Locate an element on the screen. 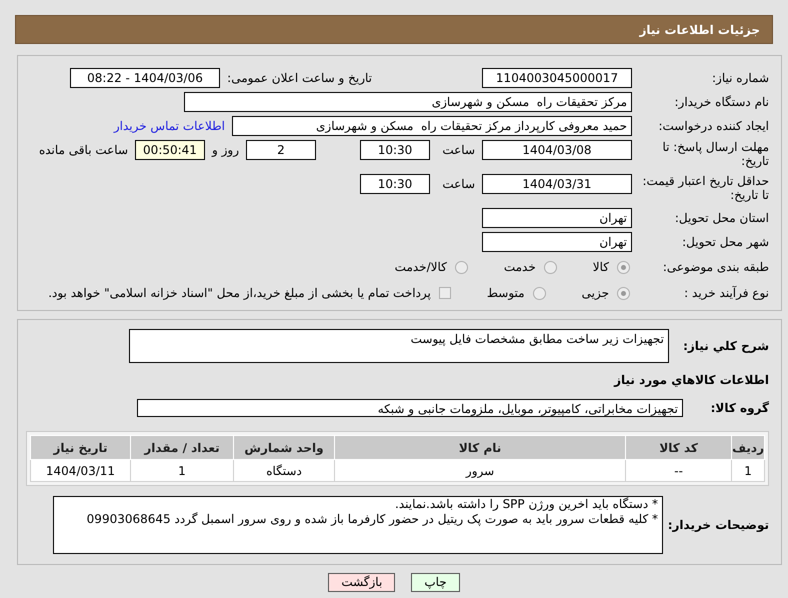 The height and width of the screenshot is (598, 788). table-cell: سرور is located at coordinates (480, 471).